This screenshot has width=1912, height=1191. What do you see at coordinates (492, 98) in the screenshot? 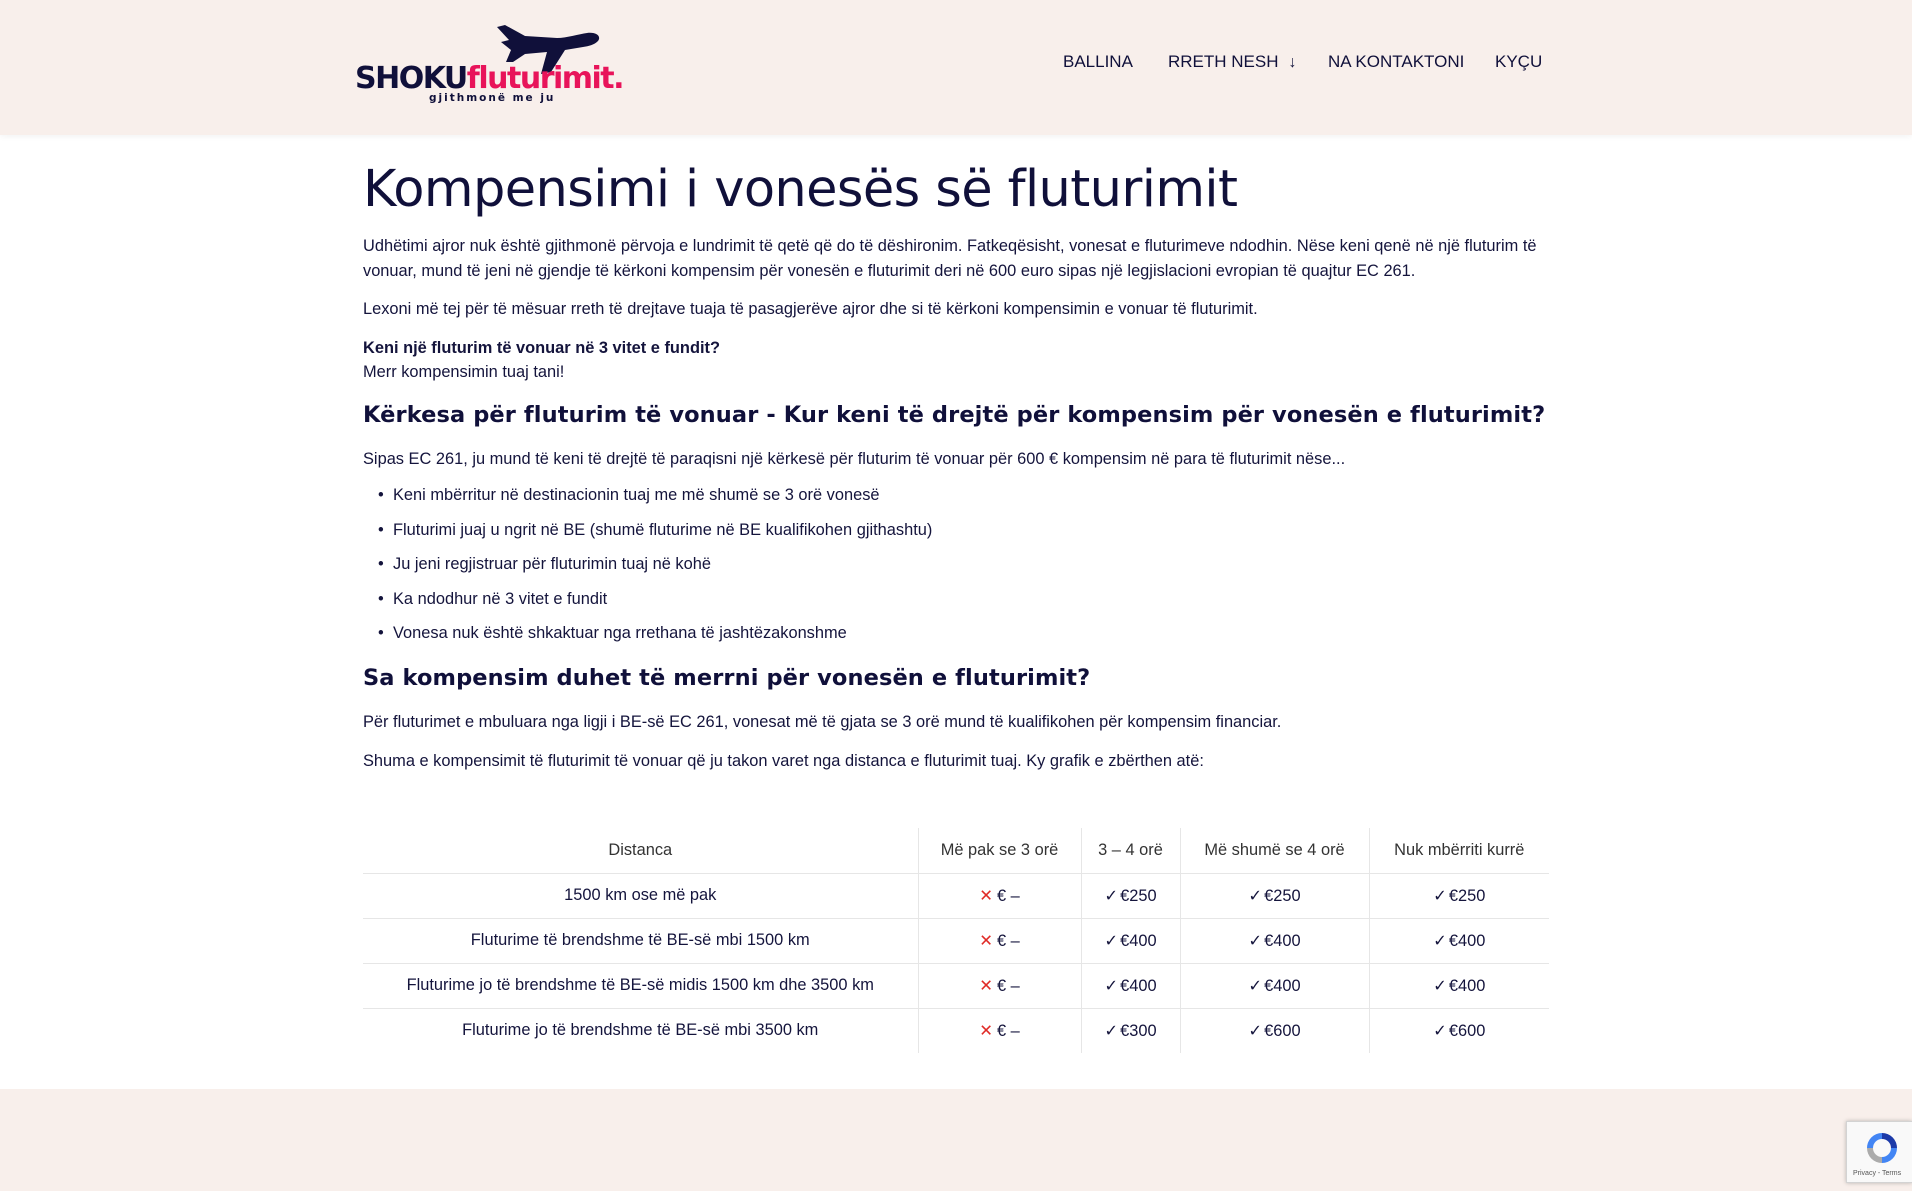
I see `logo-tagline: gjithmonë me ju` at bounding box center [492, 98].